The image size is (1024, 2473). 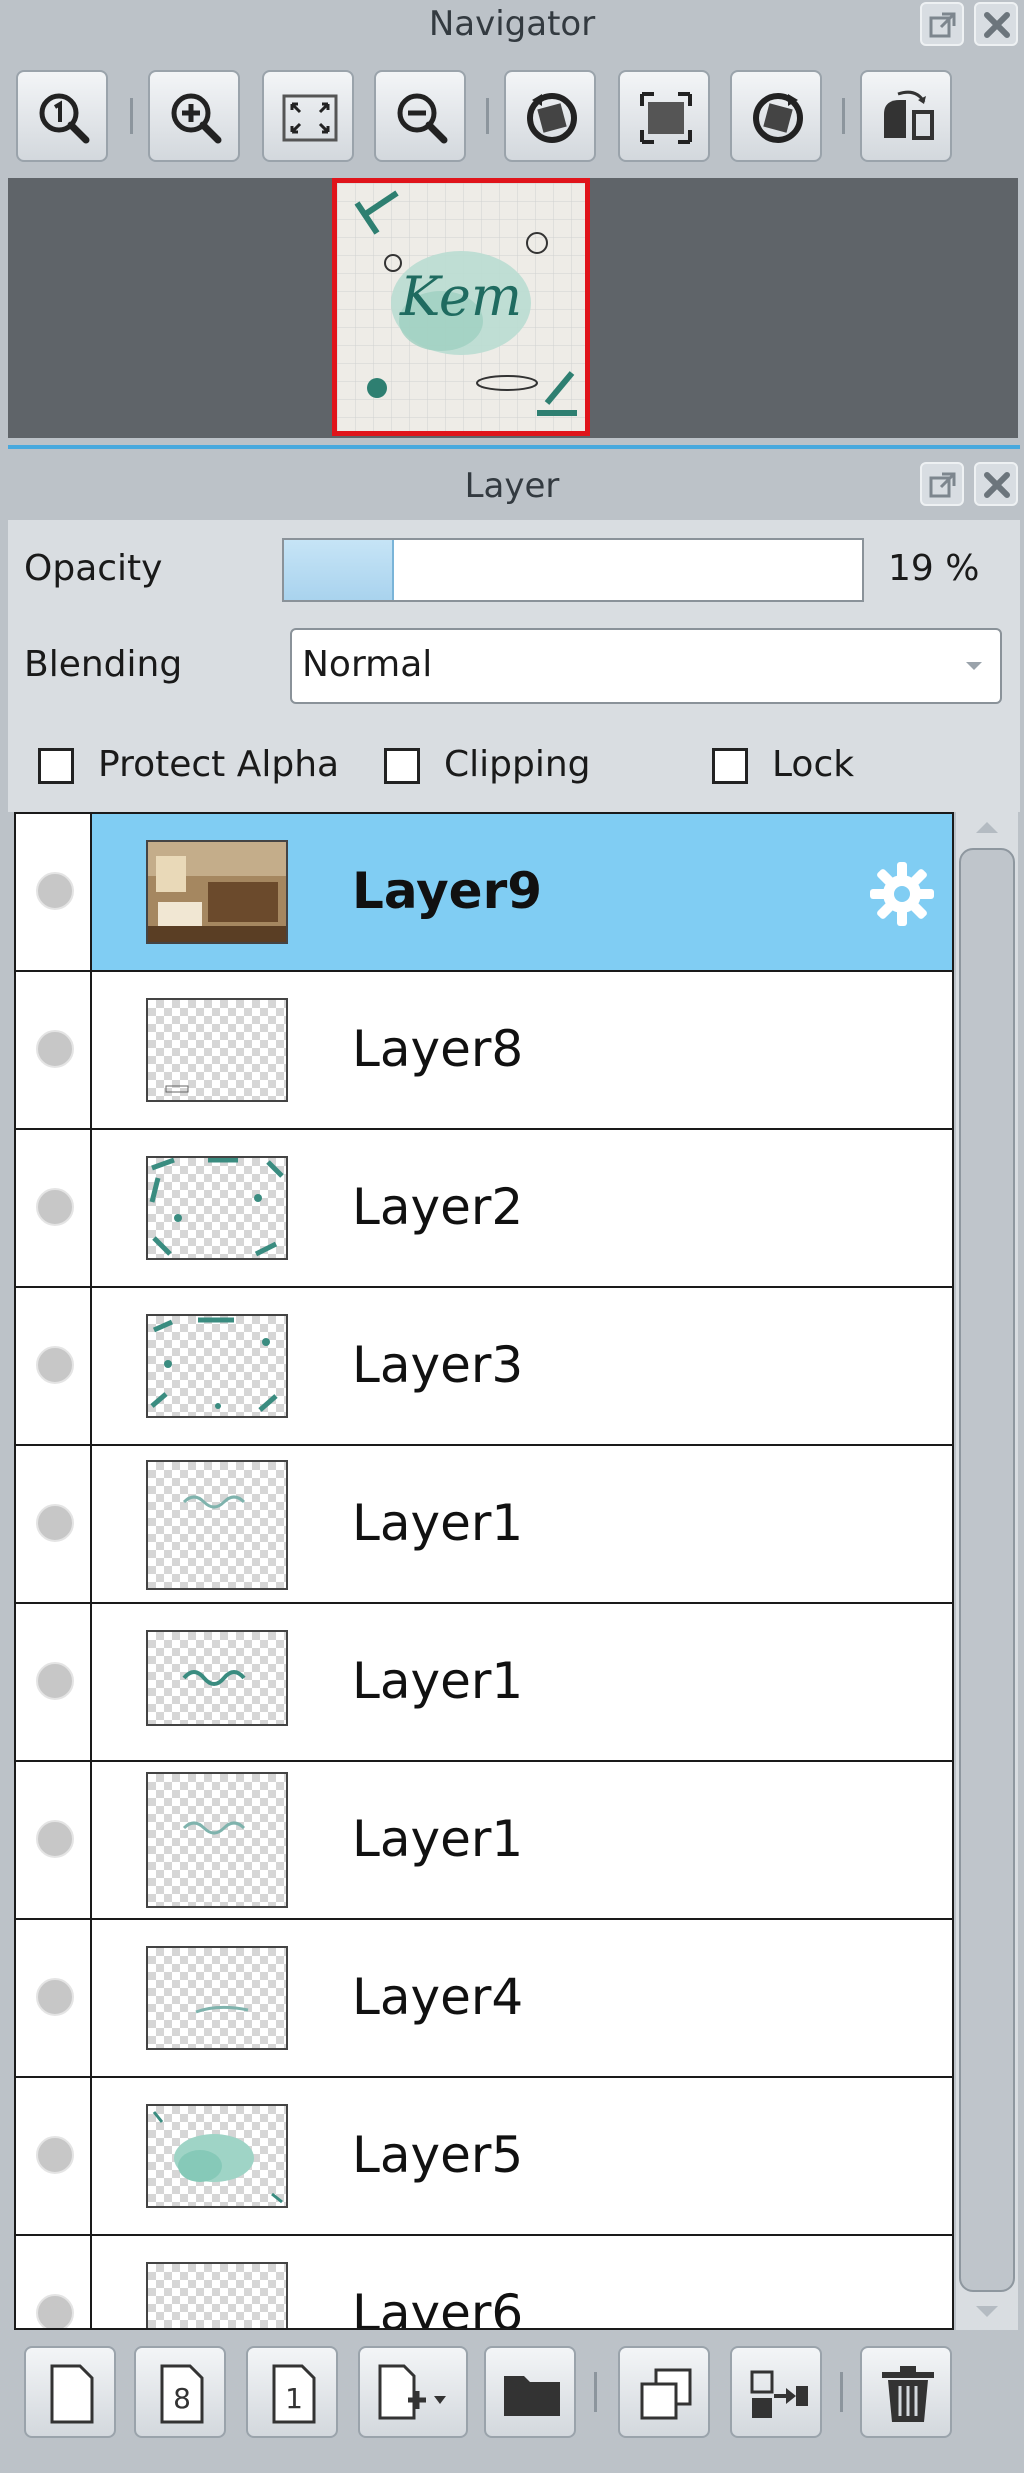 I want to click on layer-row: Layer6, so click(x=484, y=2283).